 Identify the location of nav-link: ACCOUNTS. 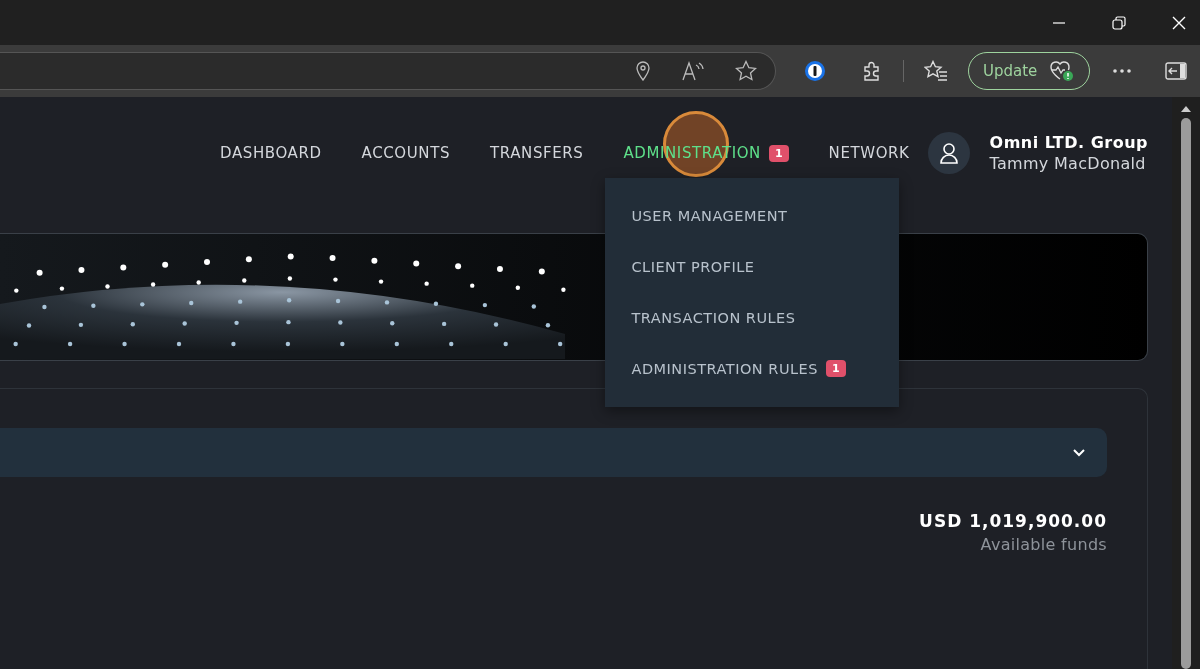
(406, 153).